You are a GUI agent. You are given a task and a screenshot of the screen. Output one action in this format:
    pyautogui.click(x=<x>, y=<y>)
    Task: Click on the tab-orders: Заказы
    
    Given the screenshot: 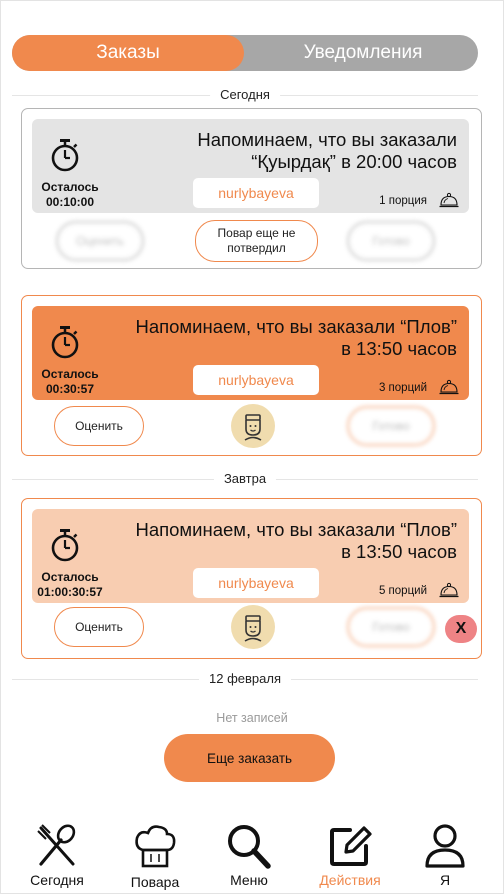 What is the action you would take?
    pyautogui.click(x=128, y=53)
    